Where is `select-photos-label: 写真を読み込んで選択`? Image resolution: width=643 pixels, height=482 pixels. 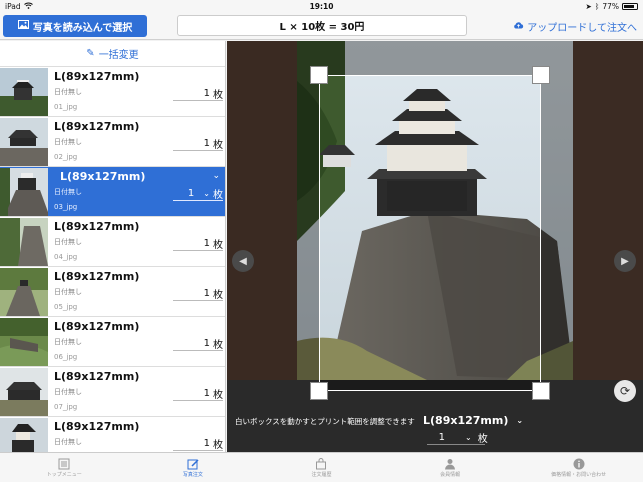 select-photos-label: 写真を読み込んで選択 is located at coordinates (82, 28).